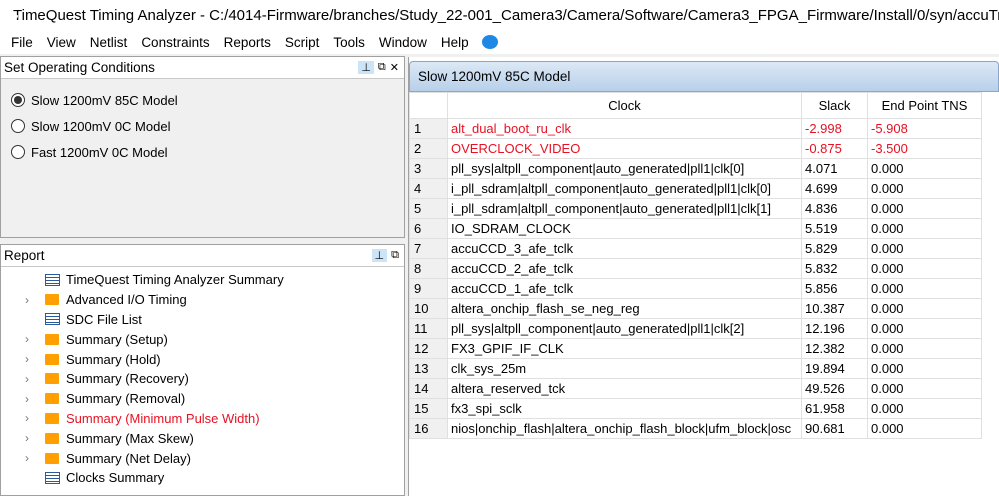 This screenshot has height=496, width=999. What do you see at coordinates (202, 438) in the screenshot?
I see `tree-item: › Summary (Max Skew)` at bounding box center [202, 438].